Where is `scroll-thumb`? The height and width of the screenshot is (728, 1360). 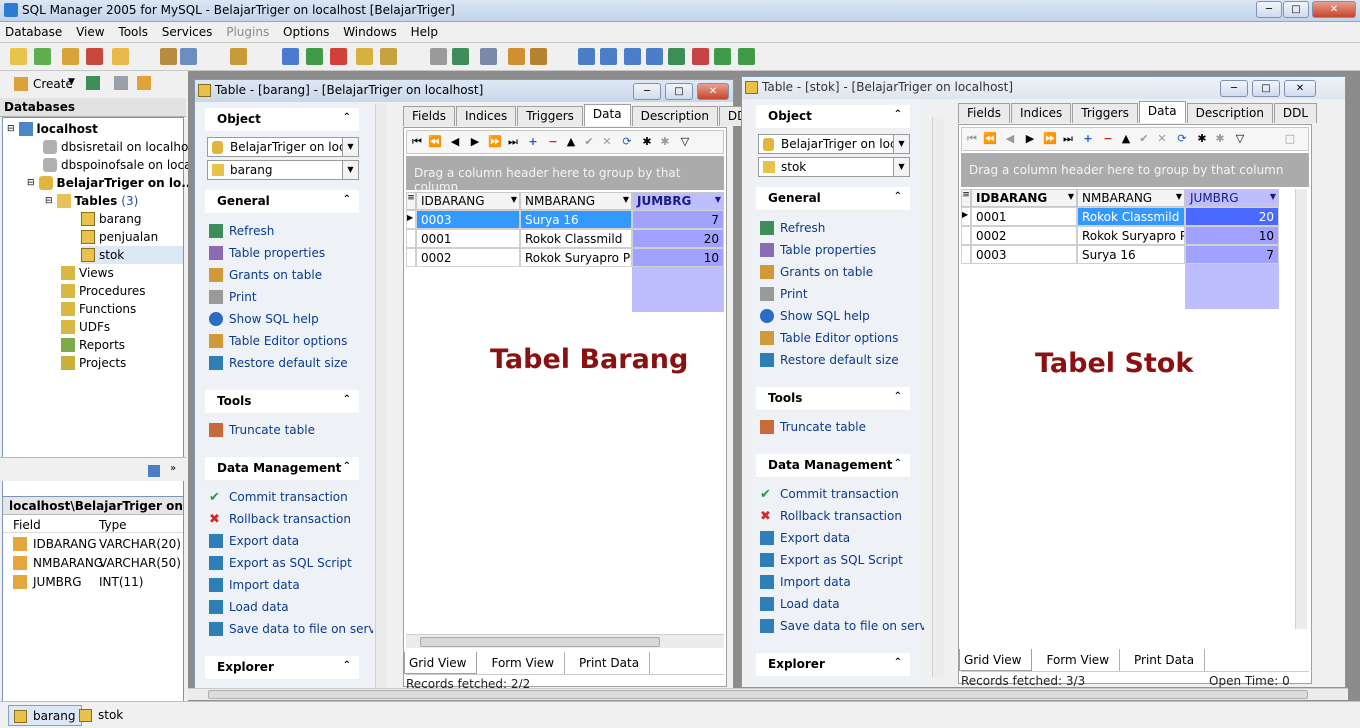
scroll-thumb is located at coordinates (758, 694).